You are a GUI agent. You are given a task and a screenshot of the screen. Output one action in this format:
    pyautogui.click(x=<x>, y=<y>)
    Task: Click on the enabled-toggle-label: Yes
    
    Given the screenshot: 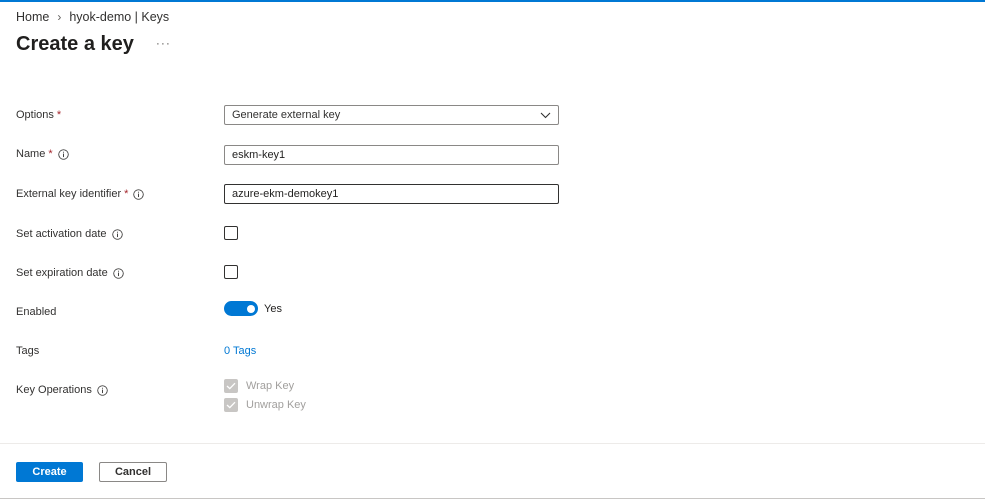 What is the action you would take?
    pyautogui.click(x=273, y=309)
    